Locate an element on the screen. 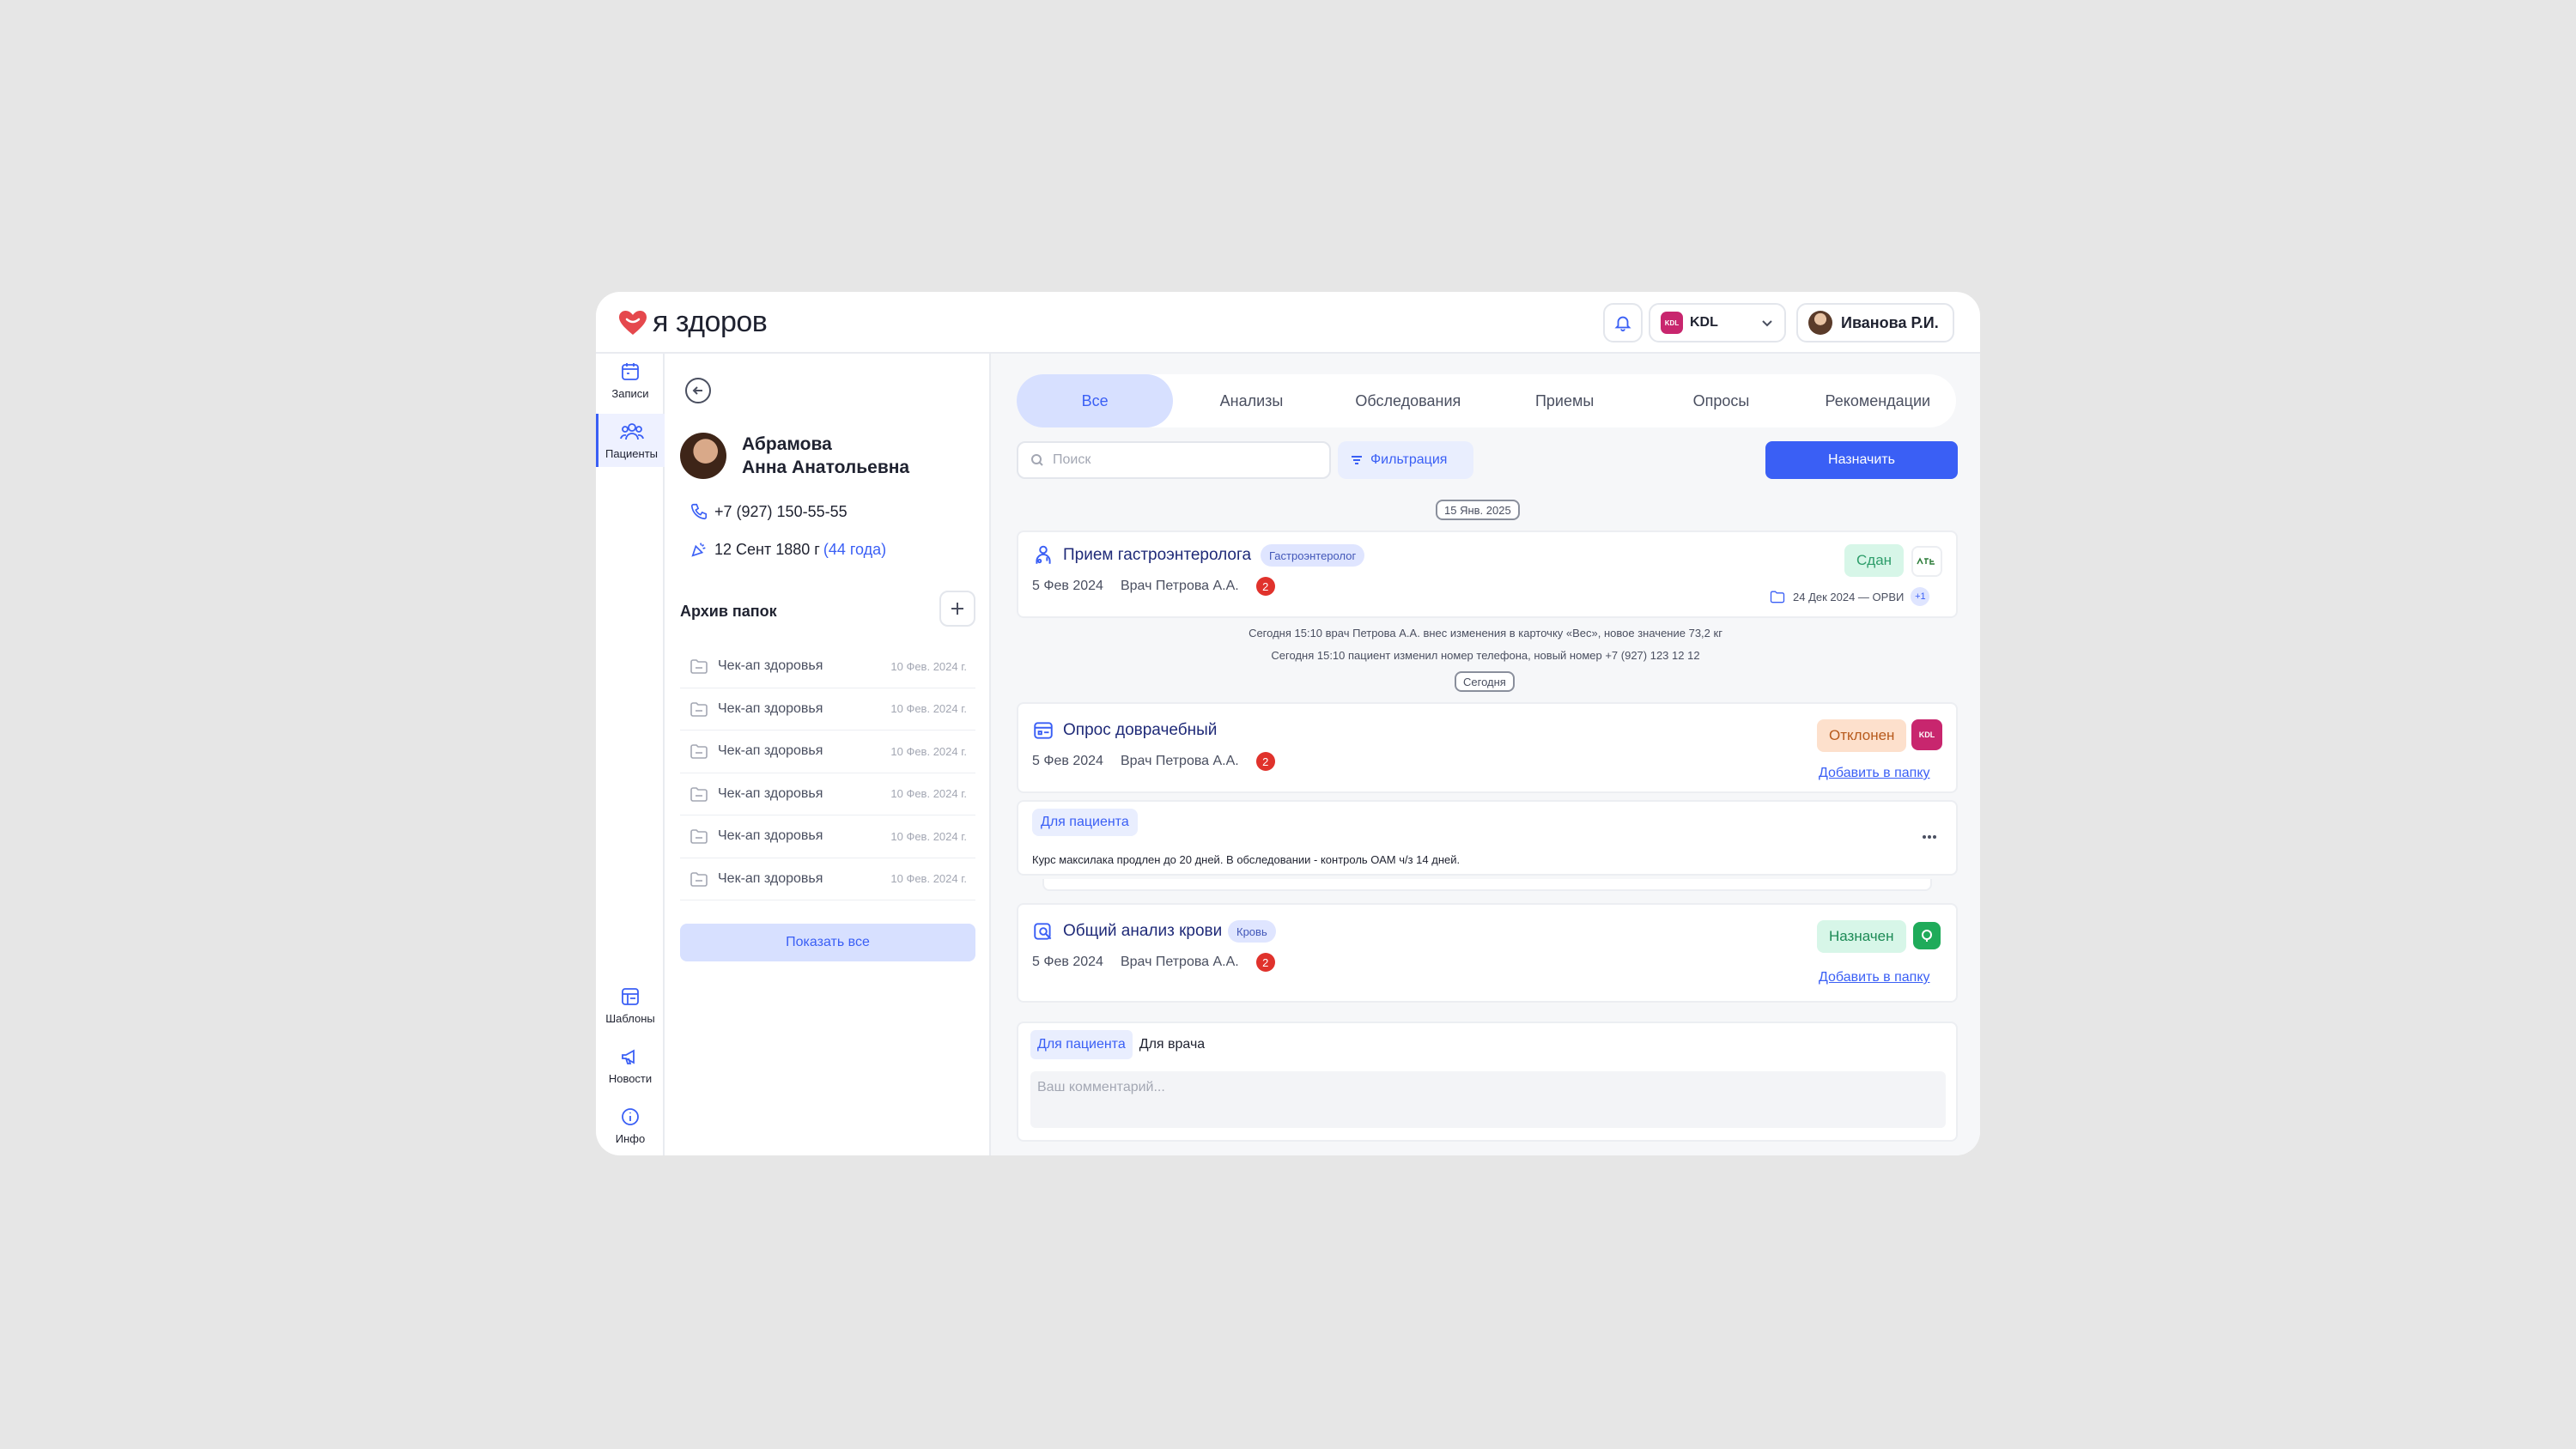 Image resolution: width=2576 pixels, height=1449 pixels. assign-button: Назначить is located at coordinates (1862, 460).